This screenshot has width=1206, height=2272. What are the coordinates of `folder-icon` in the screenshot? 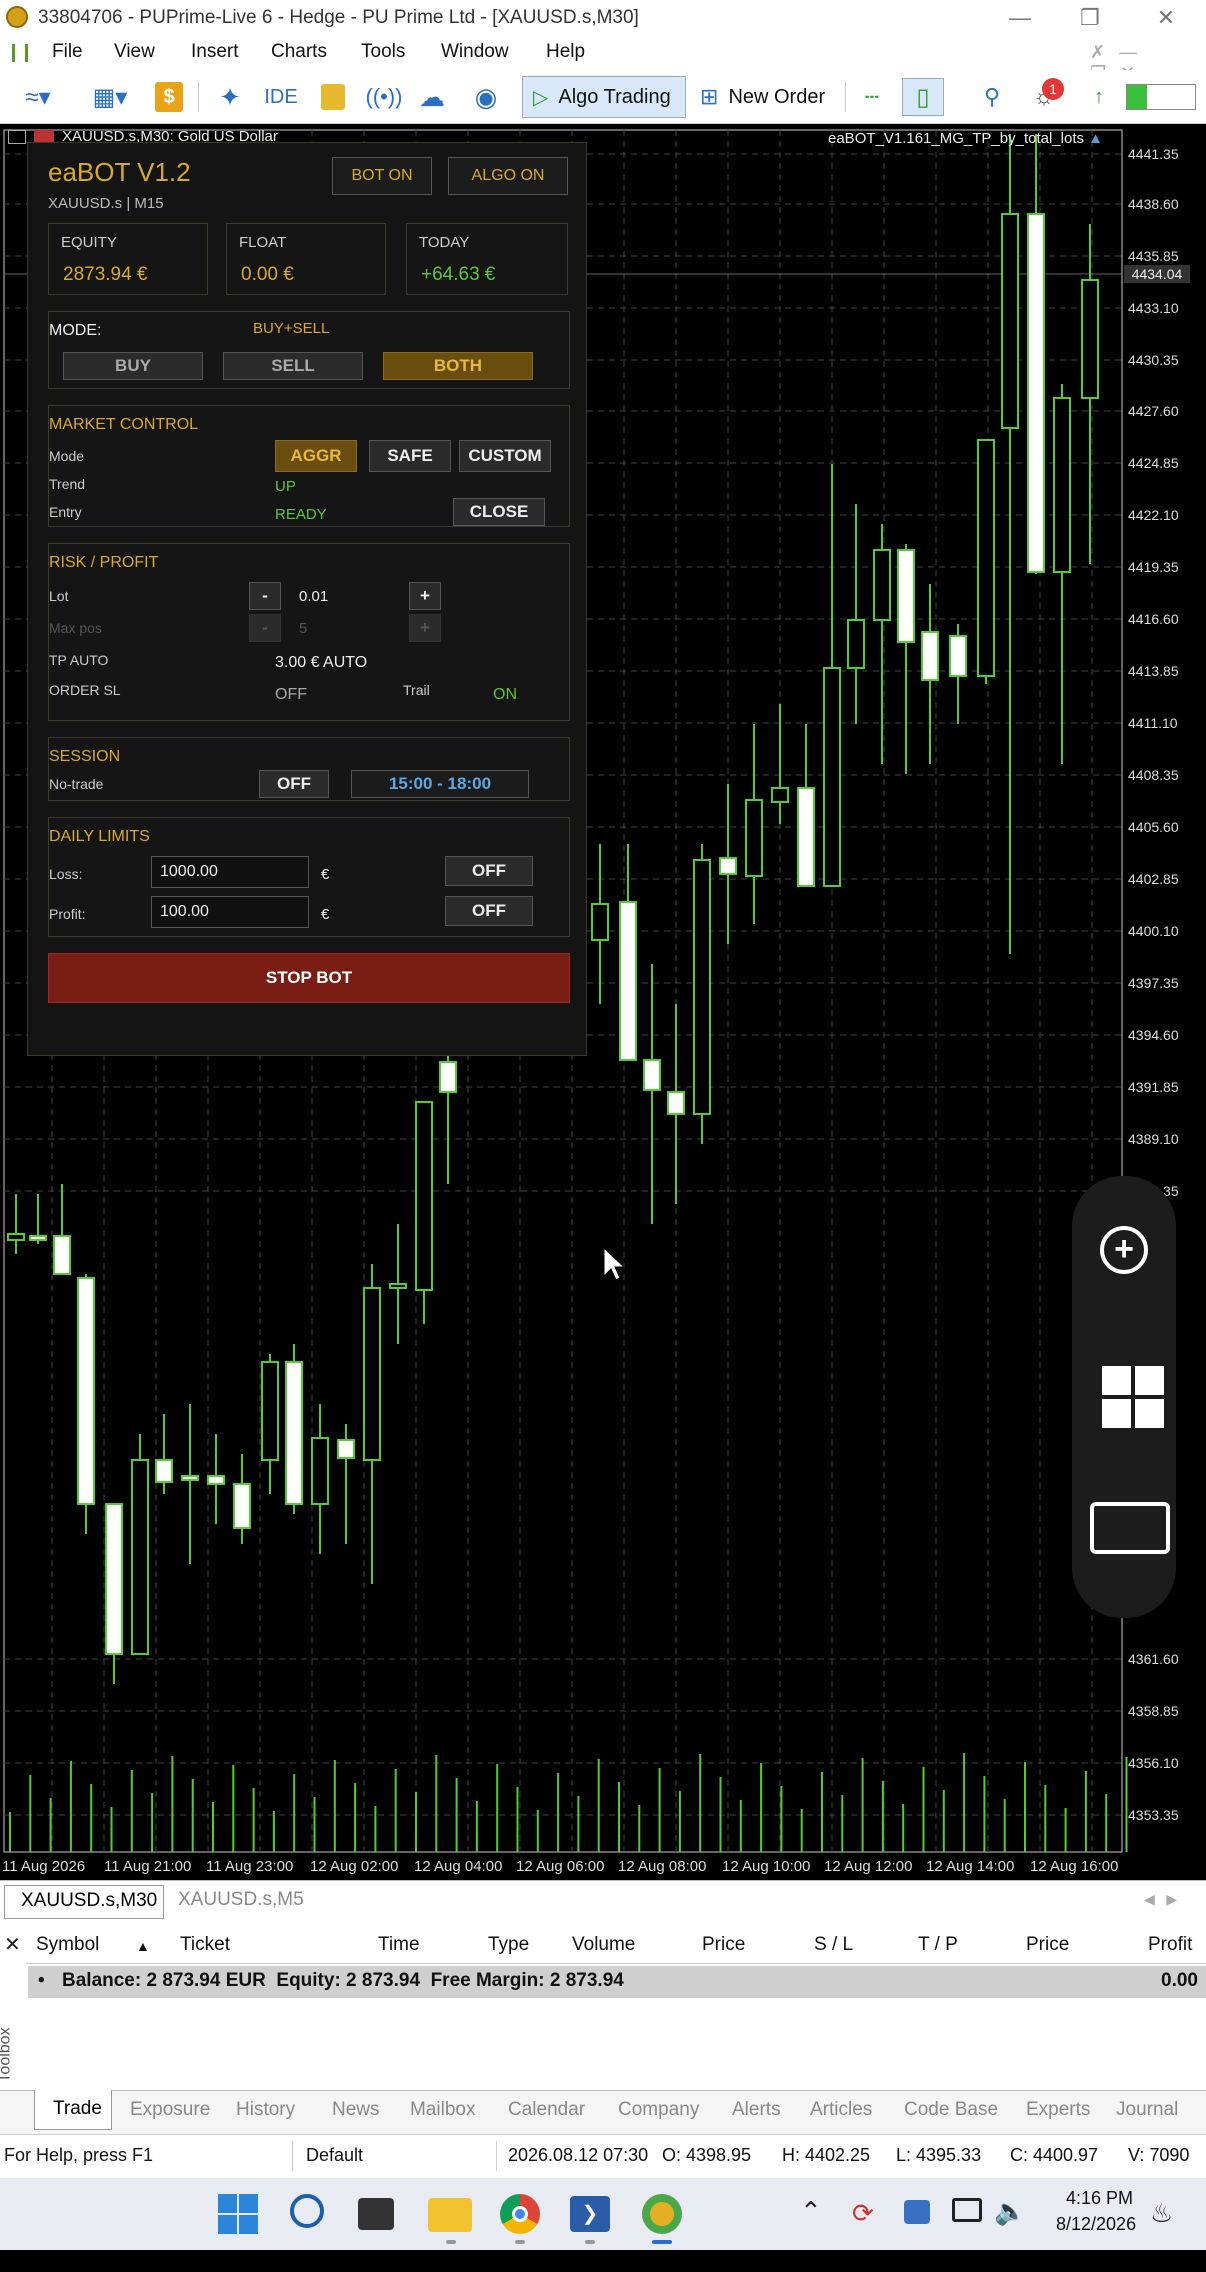 It's located at (450, 2215).